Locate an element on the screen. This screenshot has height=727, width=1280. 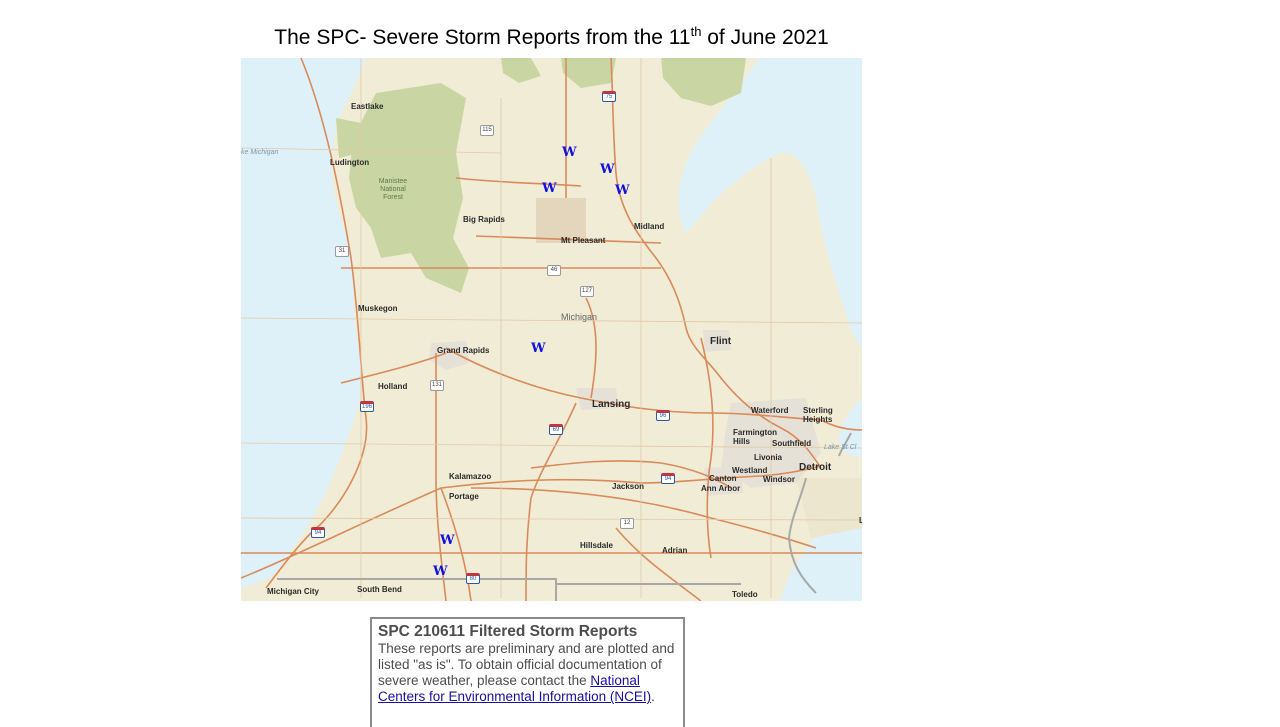
city-label: Sterling Heights is located at coordinates (818, 415).